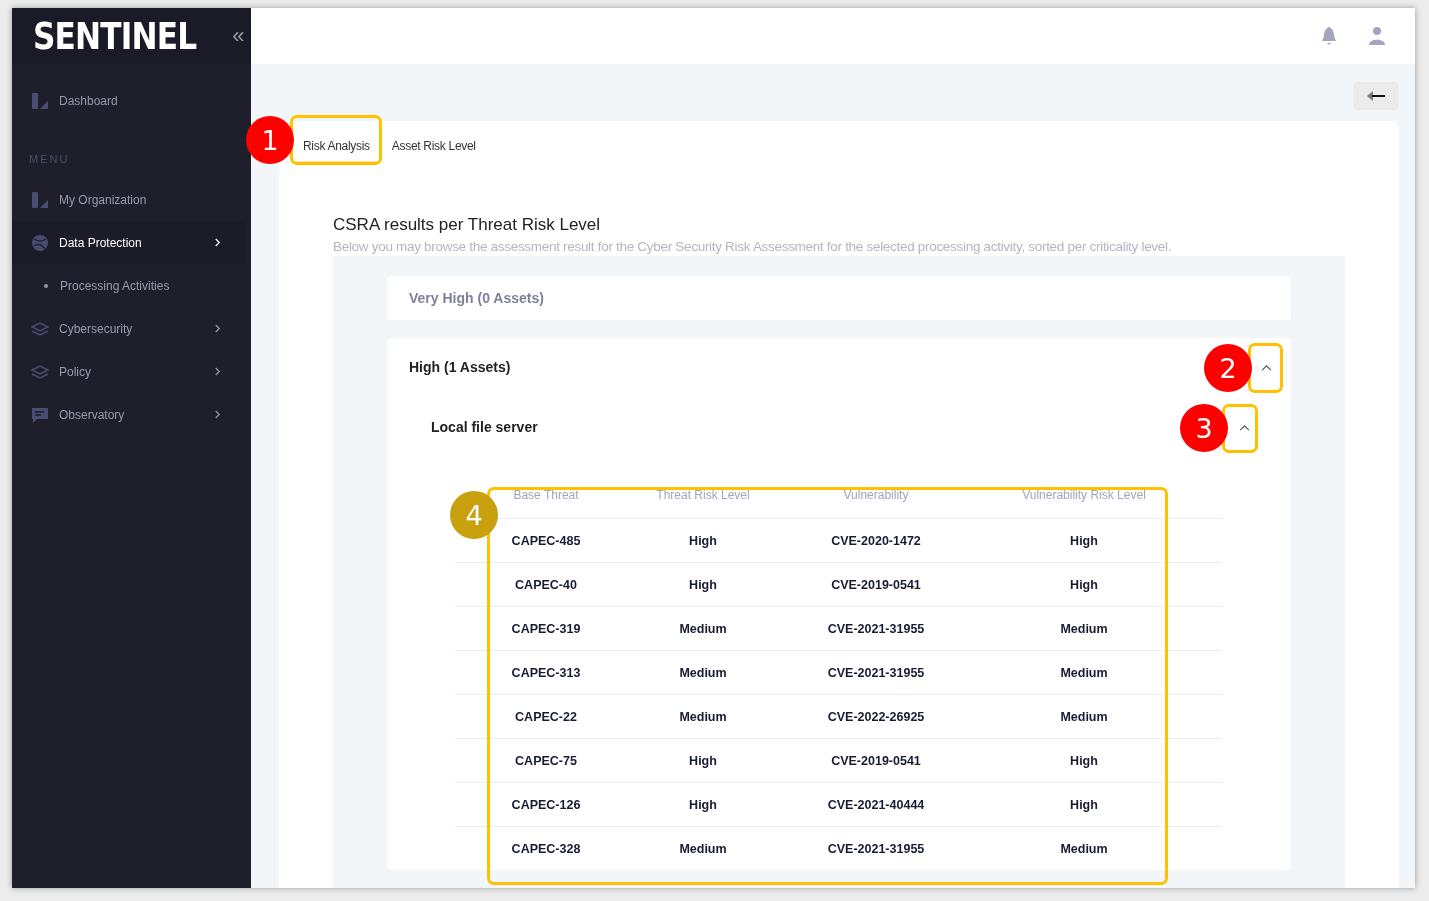 The height and width of the screenshot is (901, 1429). Describe the element at coordinates (546, 804) in the screenshot. I see `table-cell: CAPEC-126` at that location.